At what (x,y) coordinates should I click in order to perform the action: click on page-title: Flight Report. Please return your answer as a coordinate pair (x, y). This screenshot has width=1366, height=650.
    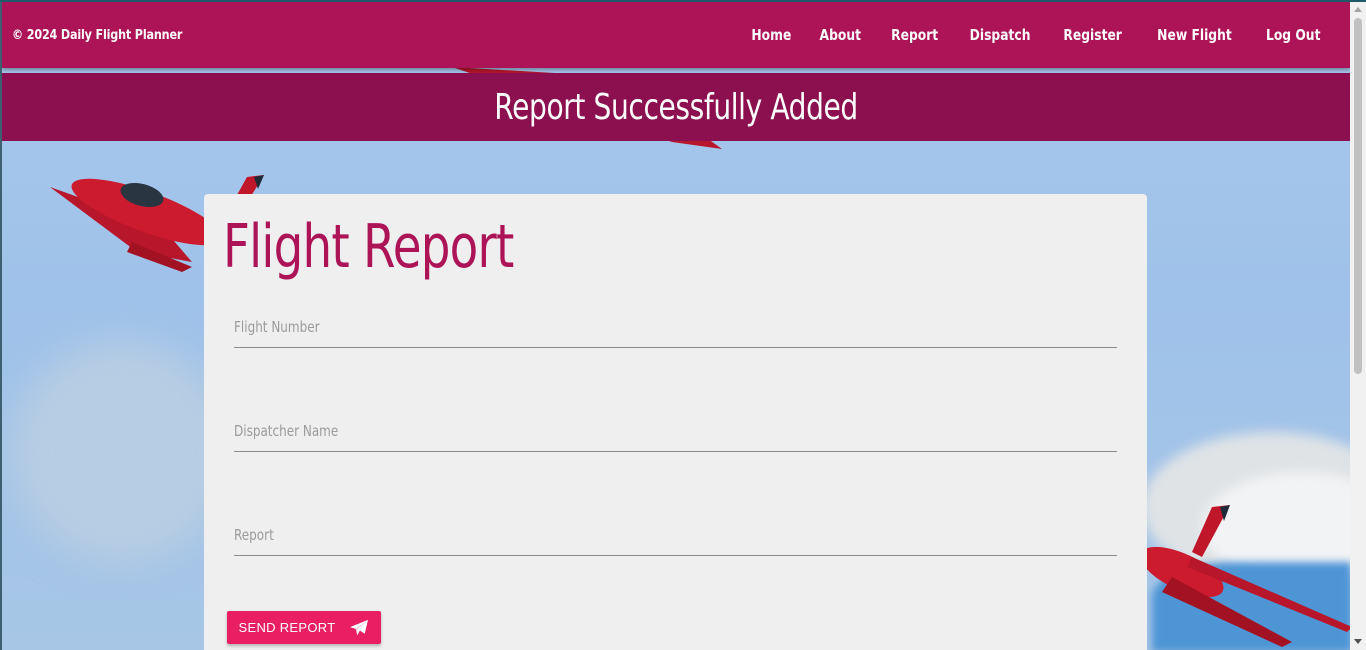
    Looking at the image, I should click on (368, 247).